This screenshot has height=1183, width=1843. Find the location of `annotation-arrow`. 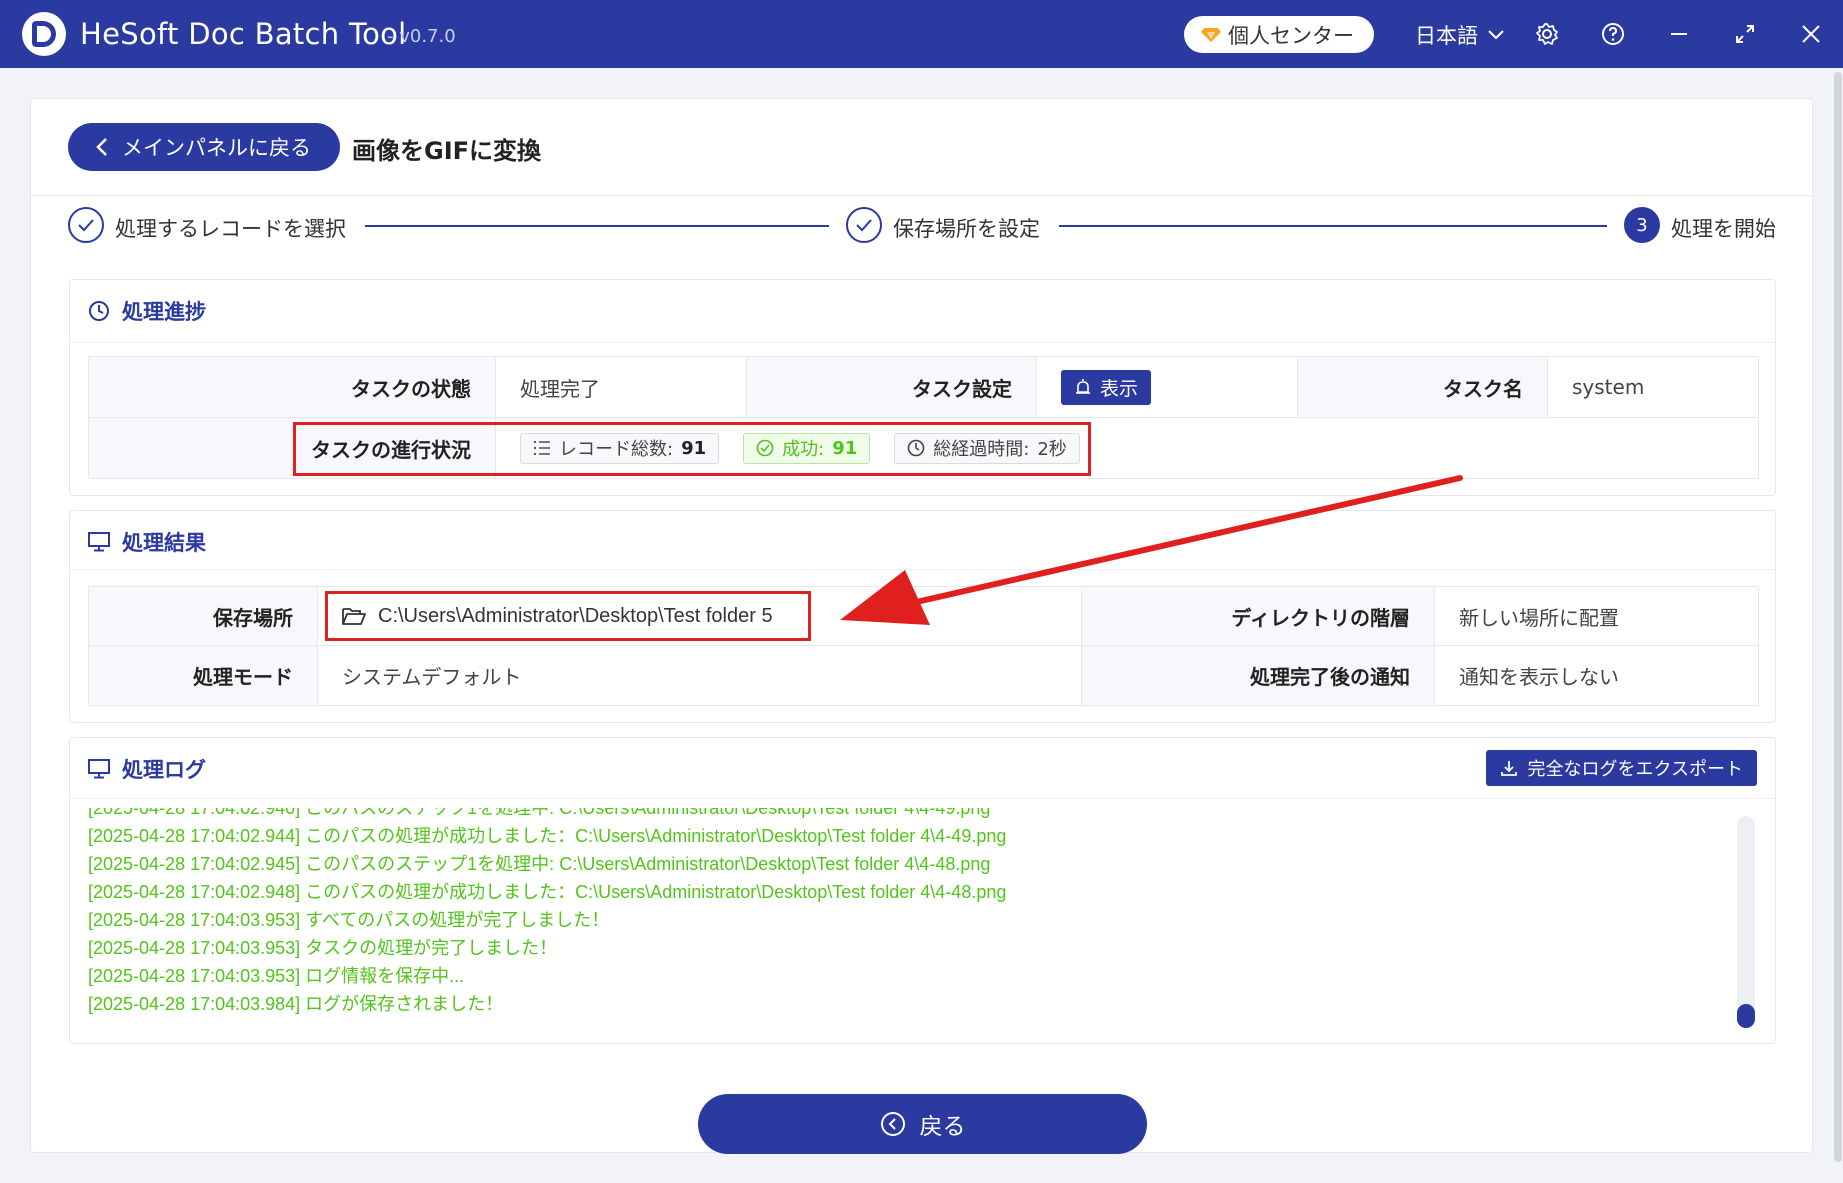

annotation-arrow is located at coordinates (1151, 550).